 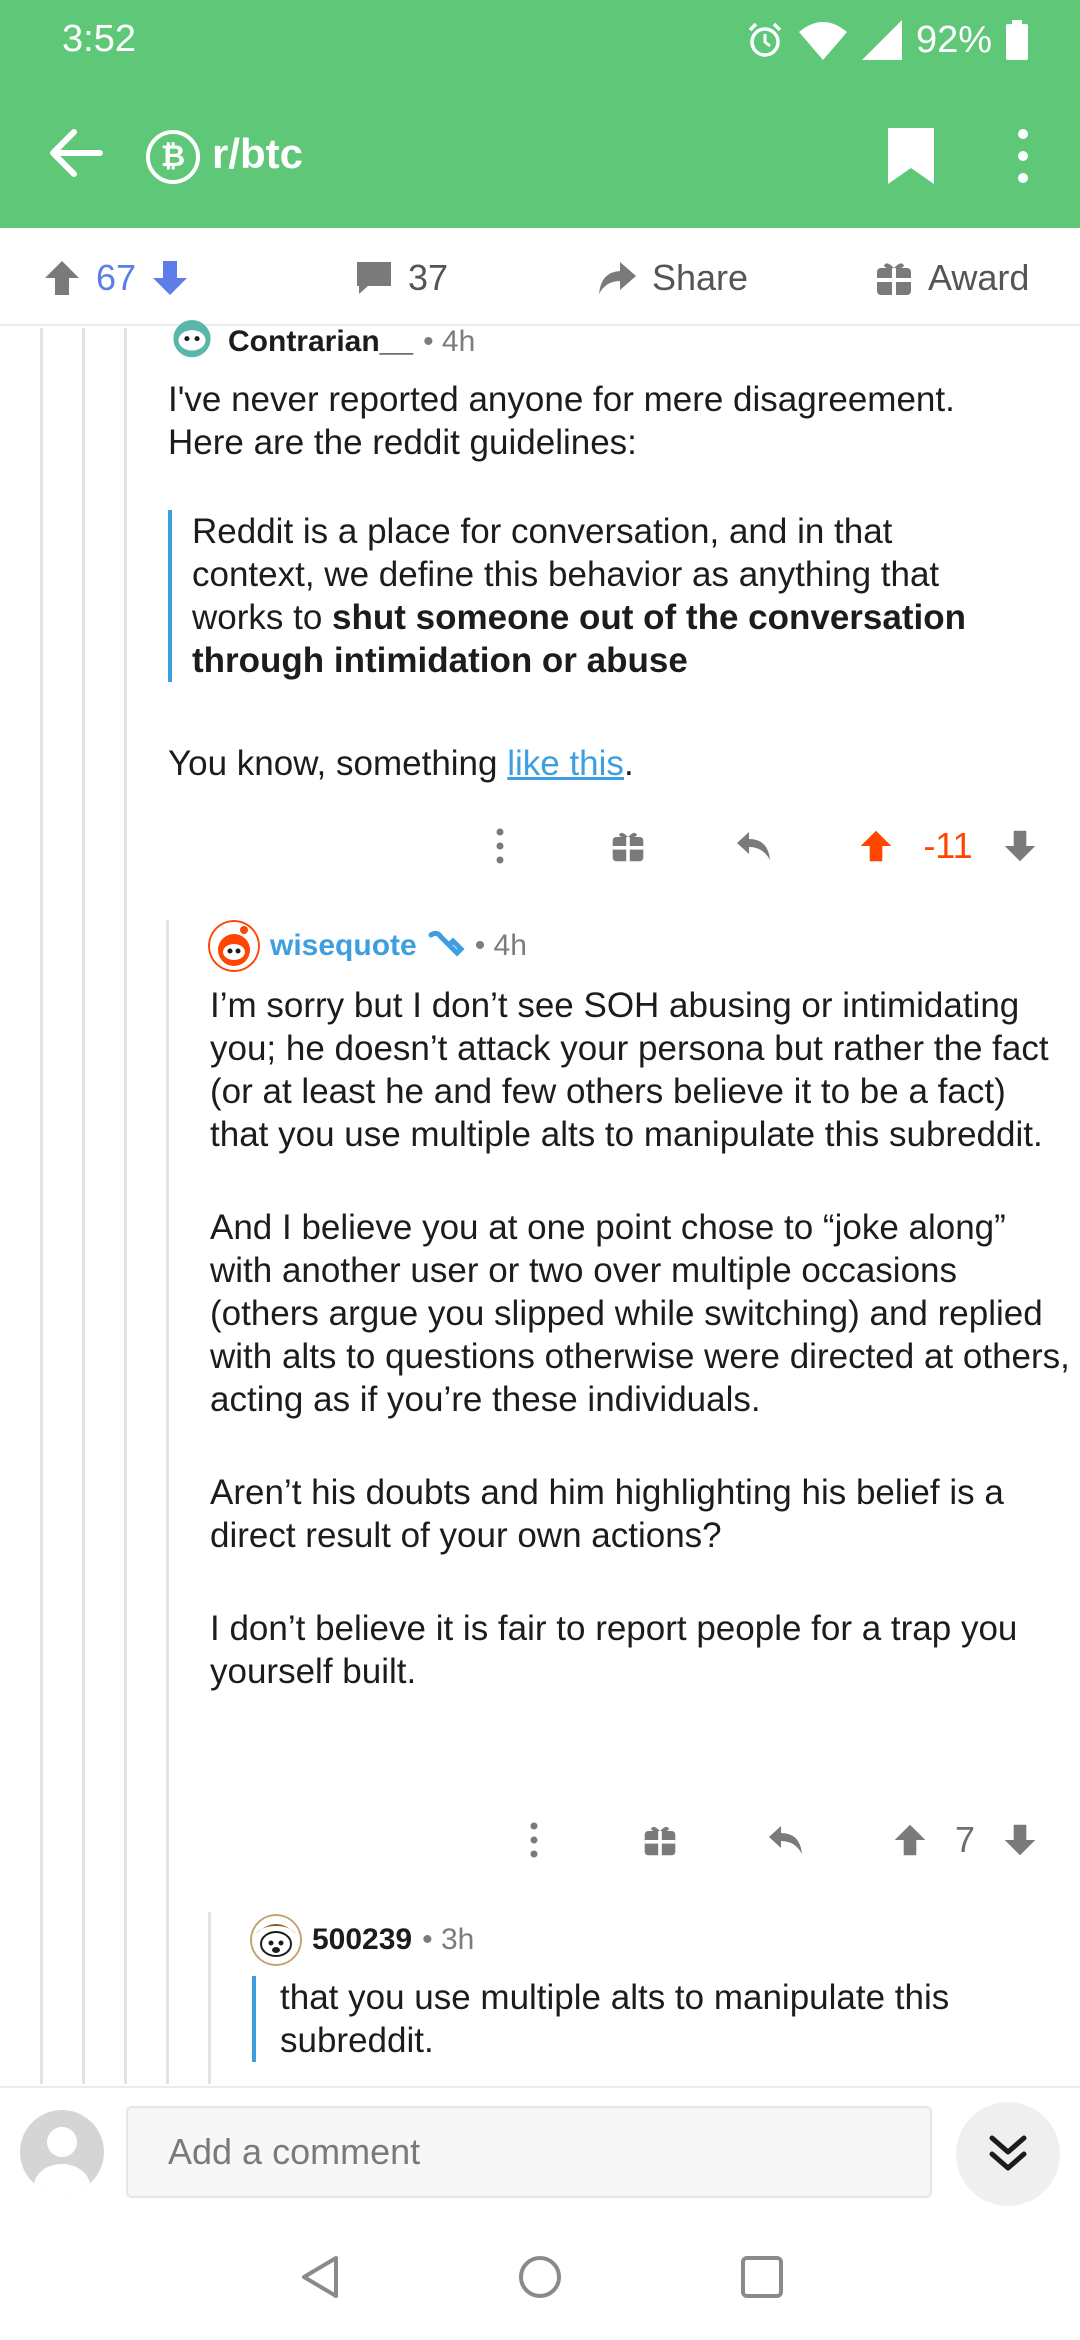 I want to click on post-score: 67, so click(x=116, y=277).